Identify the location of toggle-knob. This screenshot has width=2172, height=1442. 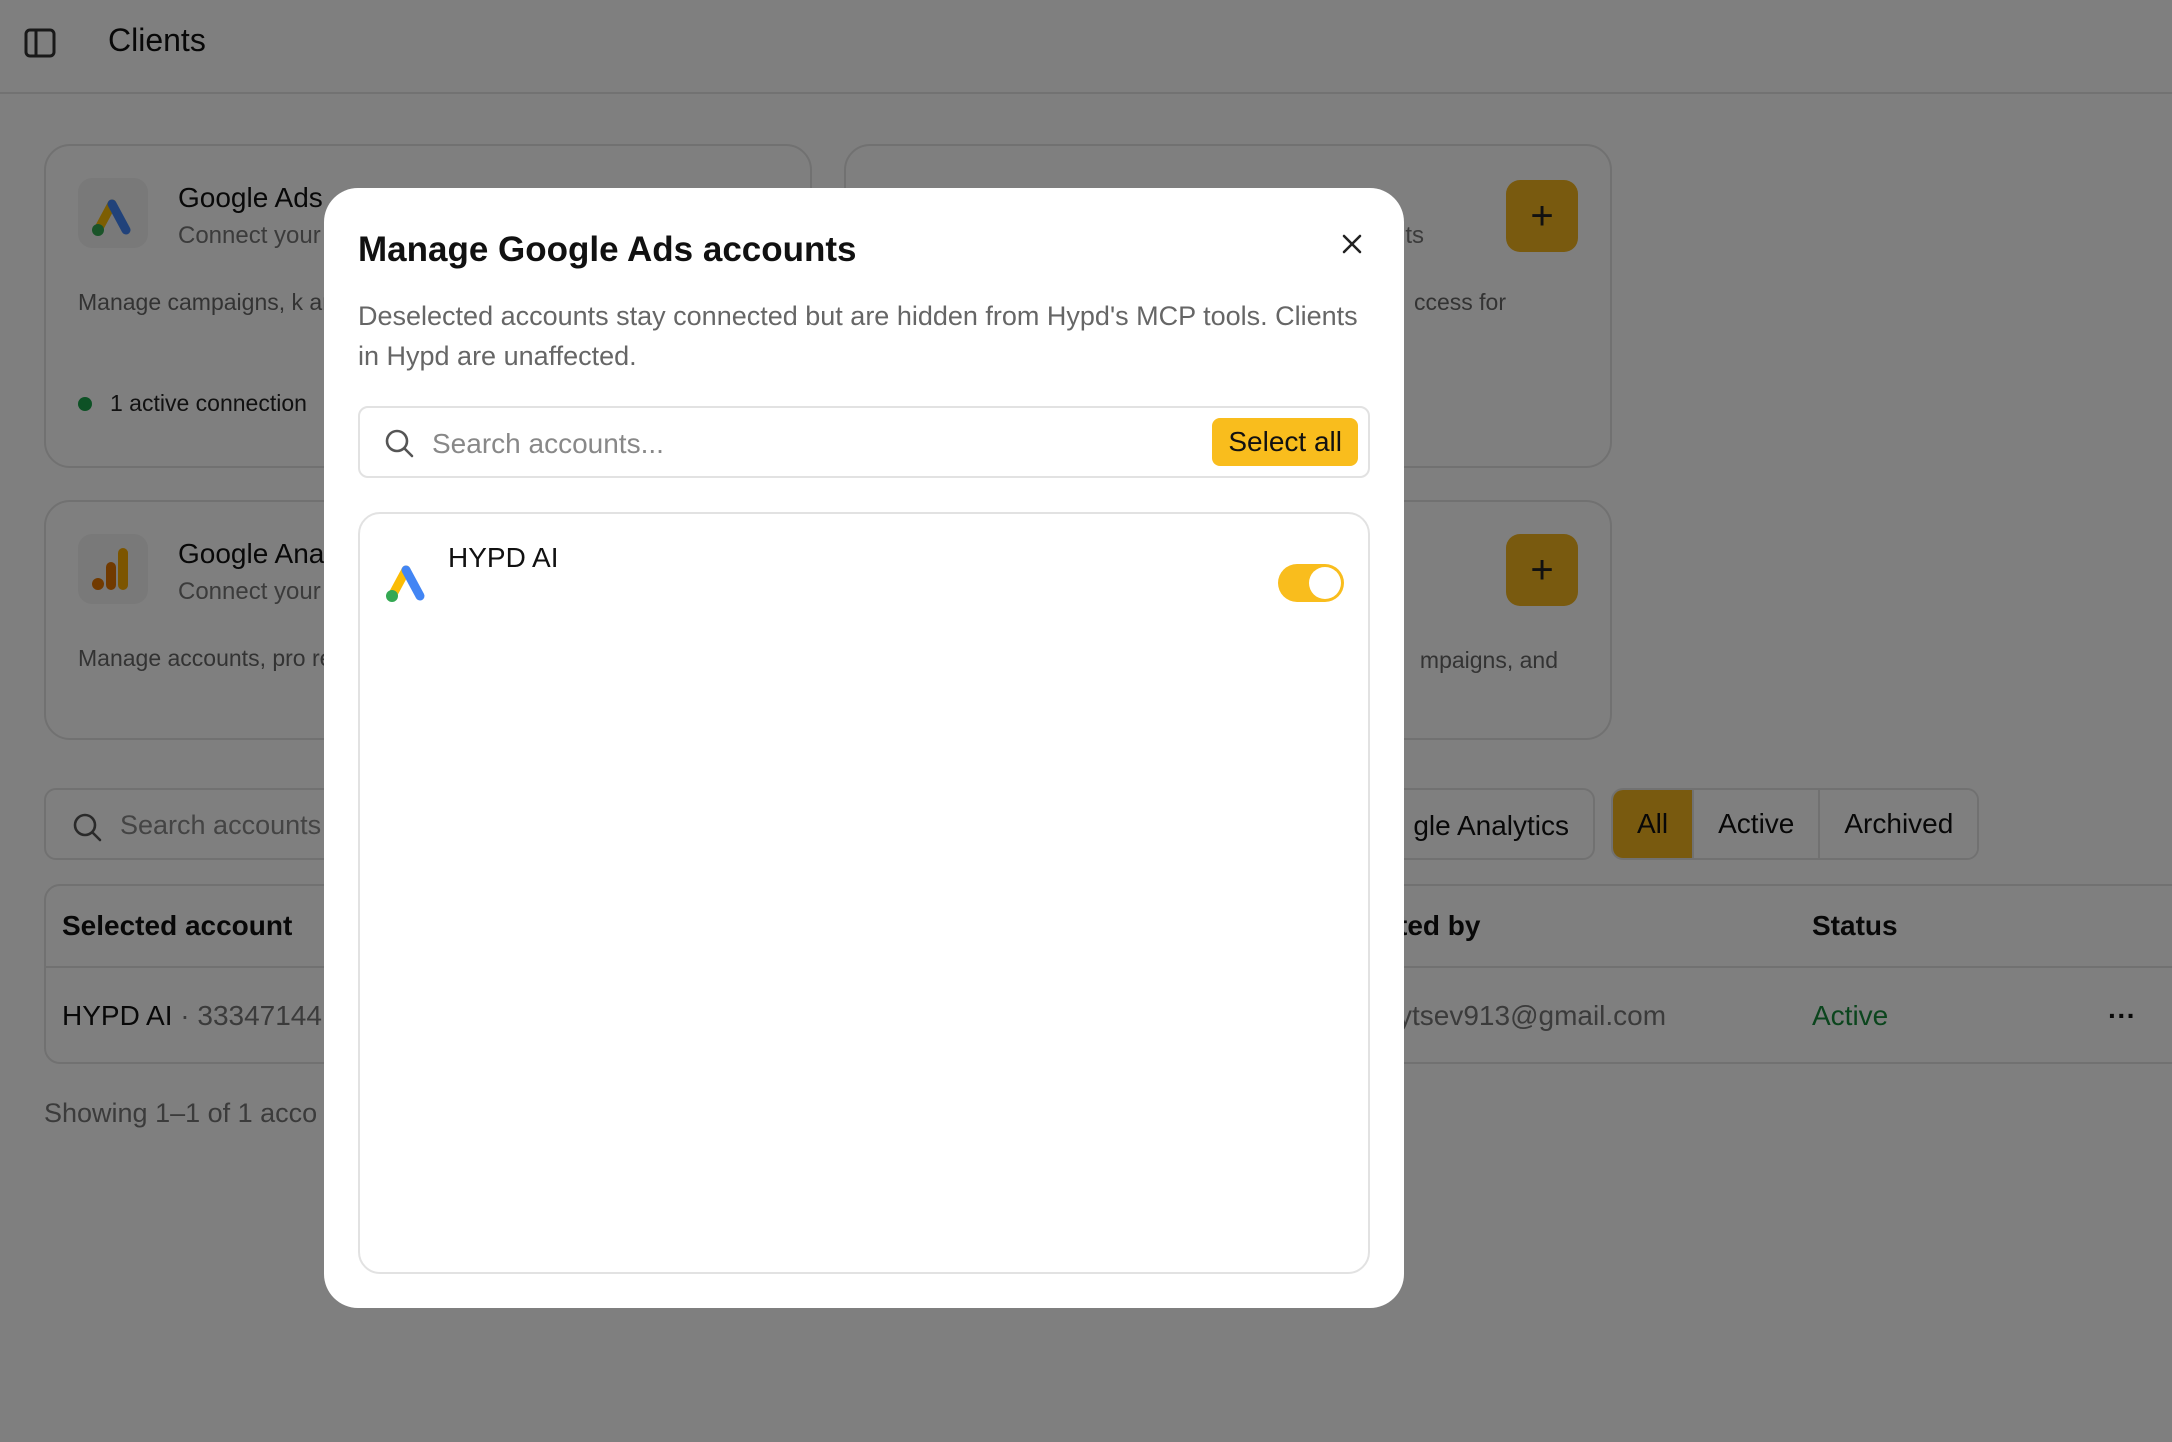
(1325, 583).